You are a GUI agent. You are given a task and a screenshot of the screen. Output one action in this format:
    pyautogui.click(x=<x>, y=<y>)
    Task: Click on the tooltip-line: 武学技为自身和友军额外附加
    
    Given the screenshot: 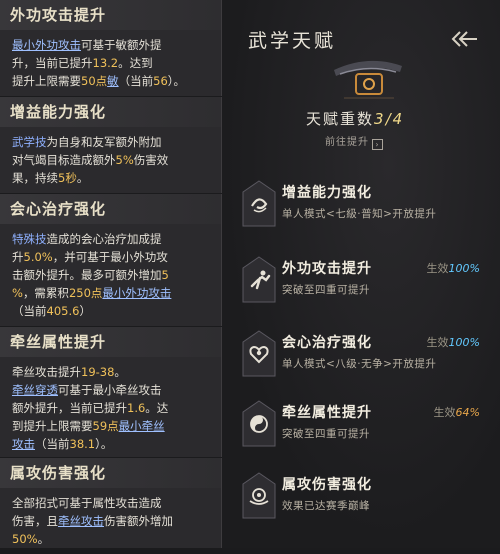 What is the action you would take?
    pyautogui.click(x=111, y=142)
    